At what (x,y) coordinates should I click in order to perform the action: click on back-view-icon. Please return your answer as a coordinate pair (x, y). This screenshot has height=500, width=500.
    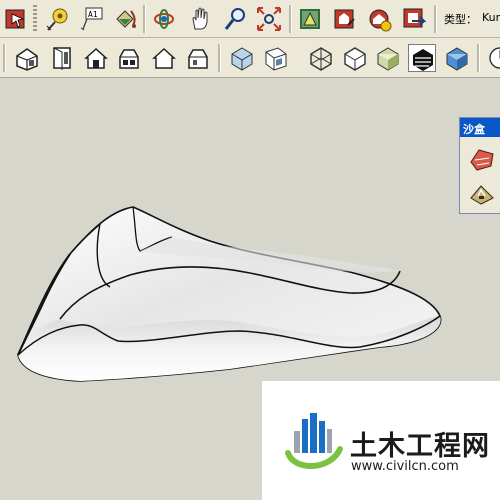
    Looking at the image, I should click on (164, 58).